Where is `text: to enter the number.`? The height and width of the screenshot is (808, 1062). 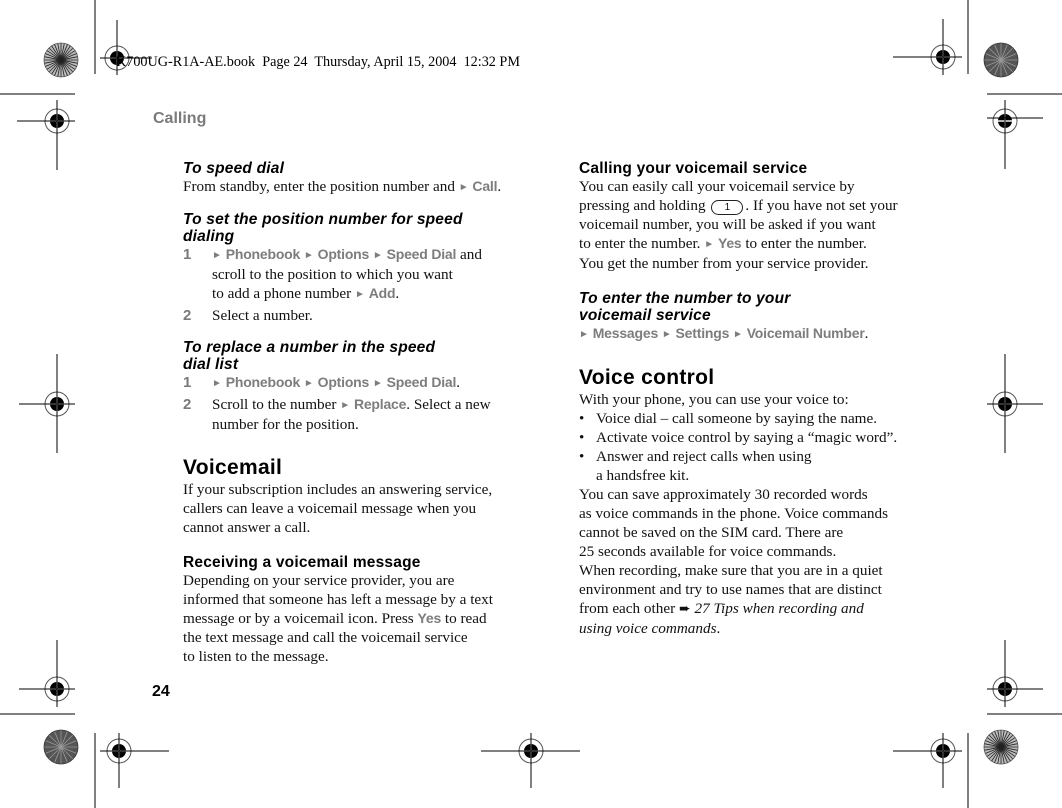
text: to enter the number. is located at coordinates (642, 243).